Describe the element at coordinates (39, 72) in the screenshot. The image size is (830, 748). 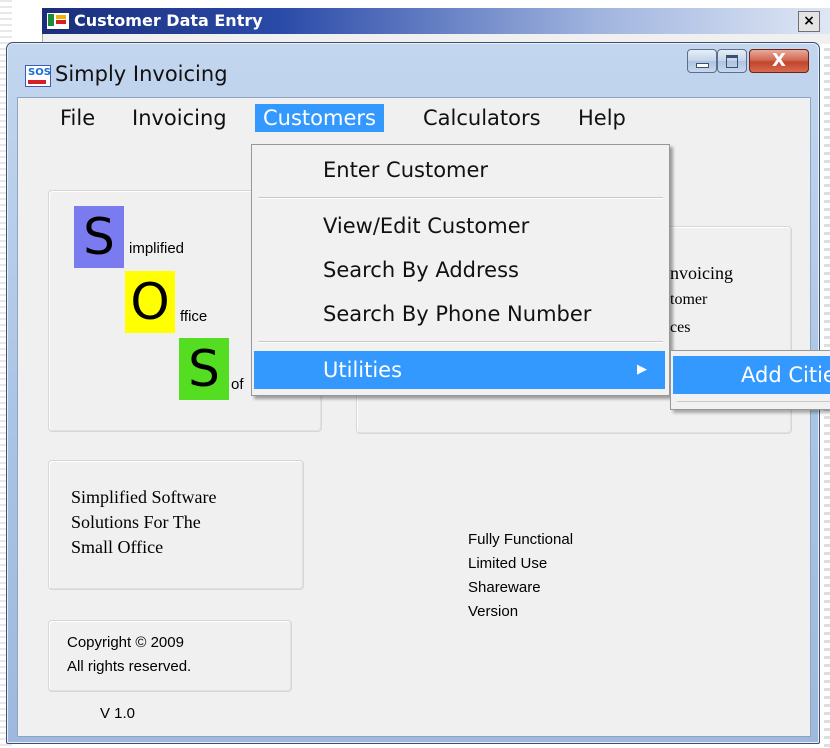
I see `app-icon-text: SOS` at that location.